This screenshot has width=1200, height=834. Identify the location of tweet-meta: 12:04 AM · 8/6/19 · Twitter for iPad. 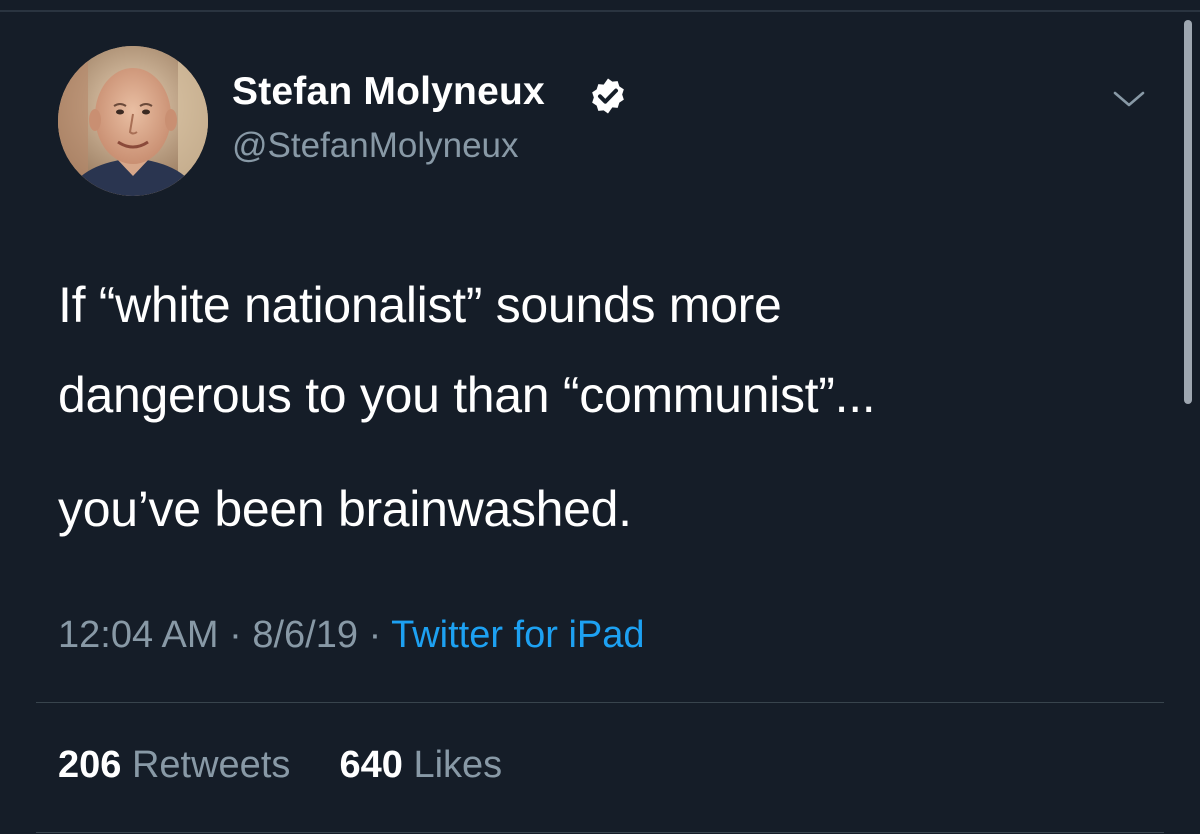
(351, 635).